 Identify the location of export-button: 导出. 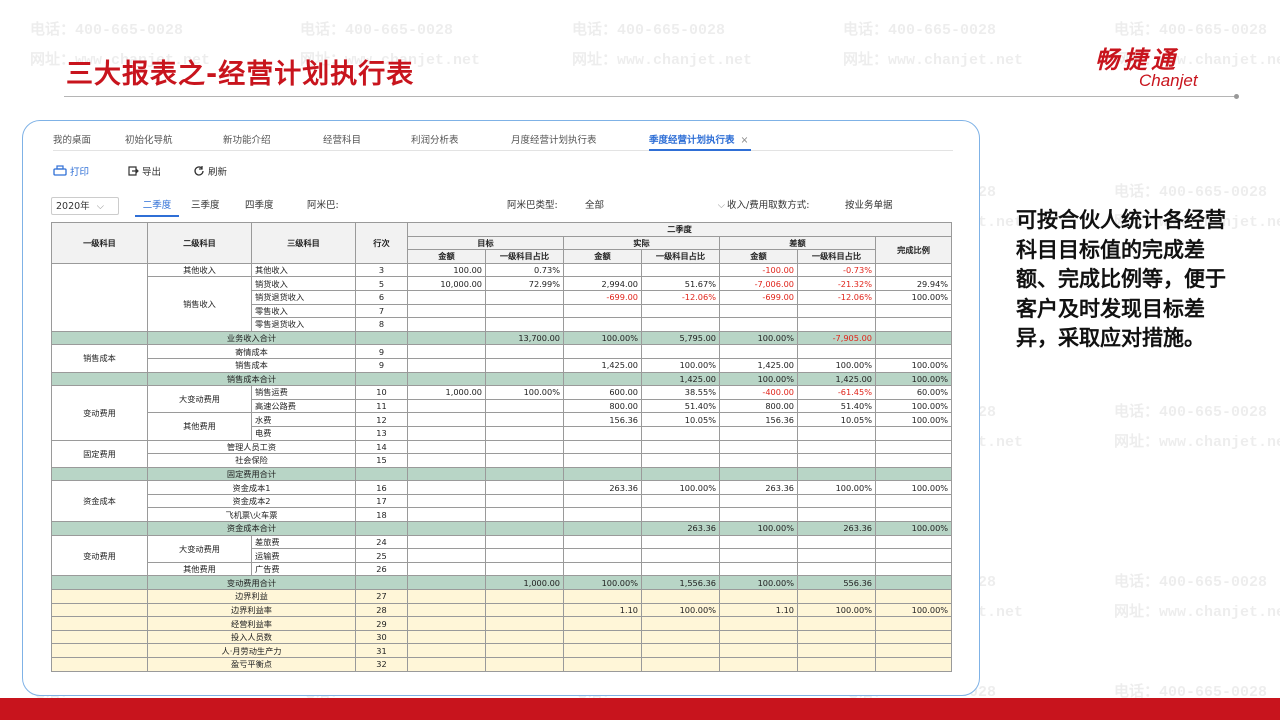
(144, 173).